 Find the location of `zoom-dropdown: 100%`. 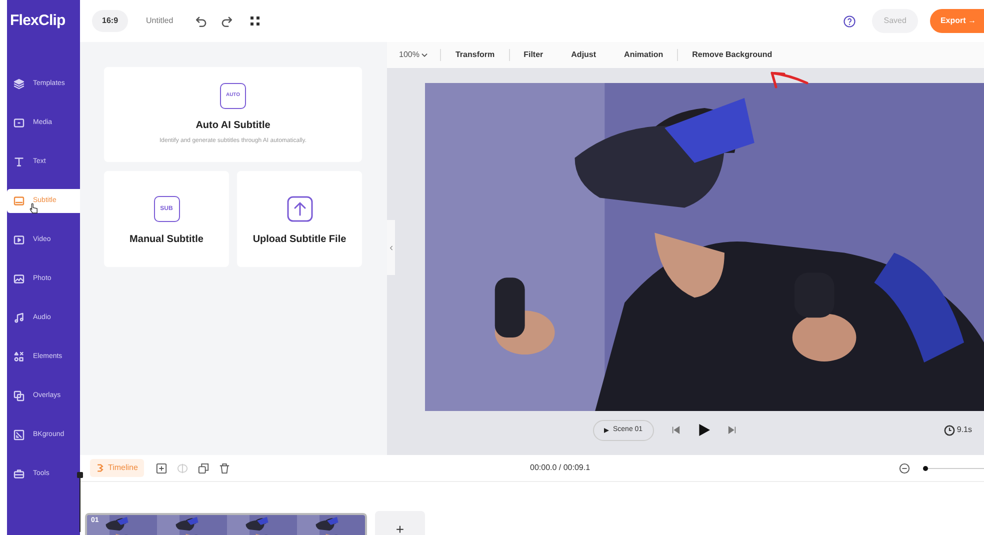

zoom-dropdown: 100% is located at coordinates (420, 55).